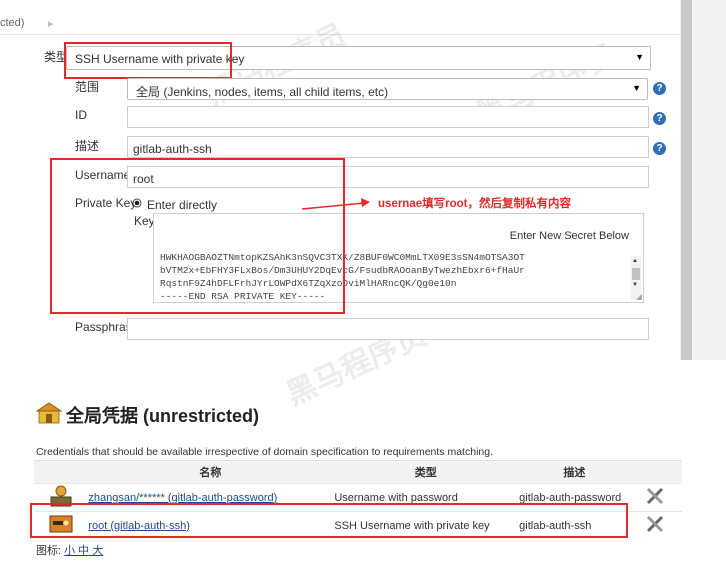 The image size is (726, 576). Describe the element at coordinates (636, 274) in the screenshot. I see `key-scroll-thumb` at that location.